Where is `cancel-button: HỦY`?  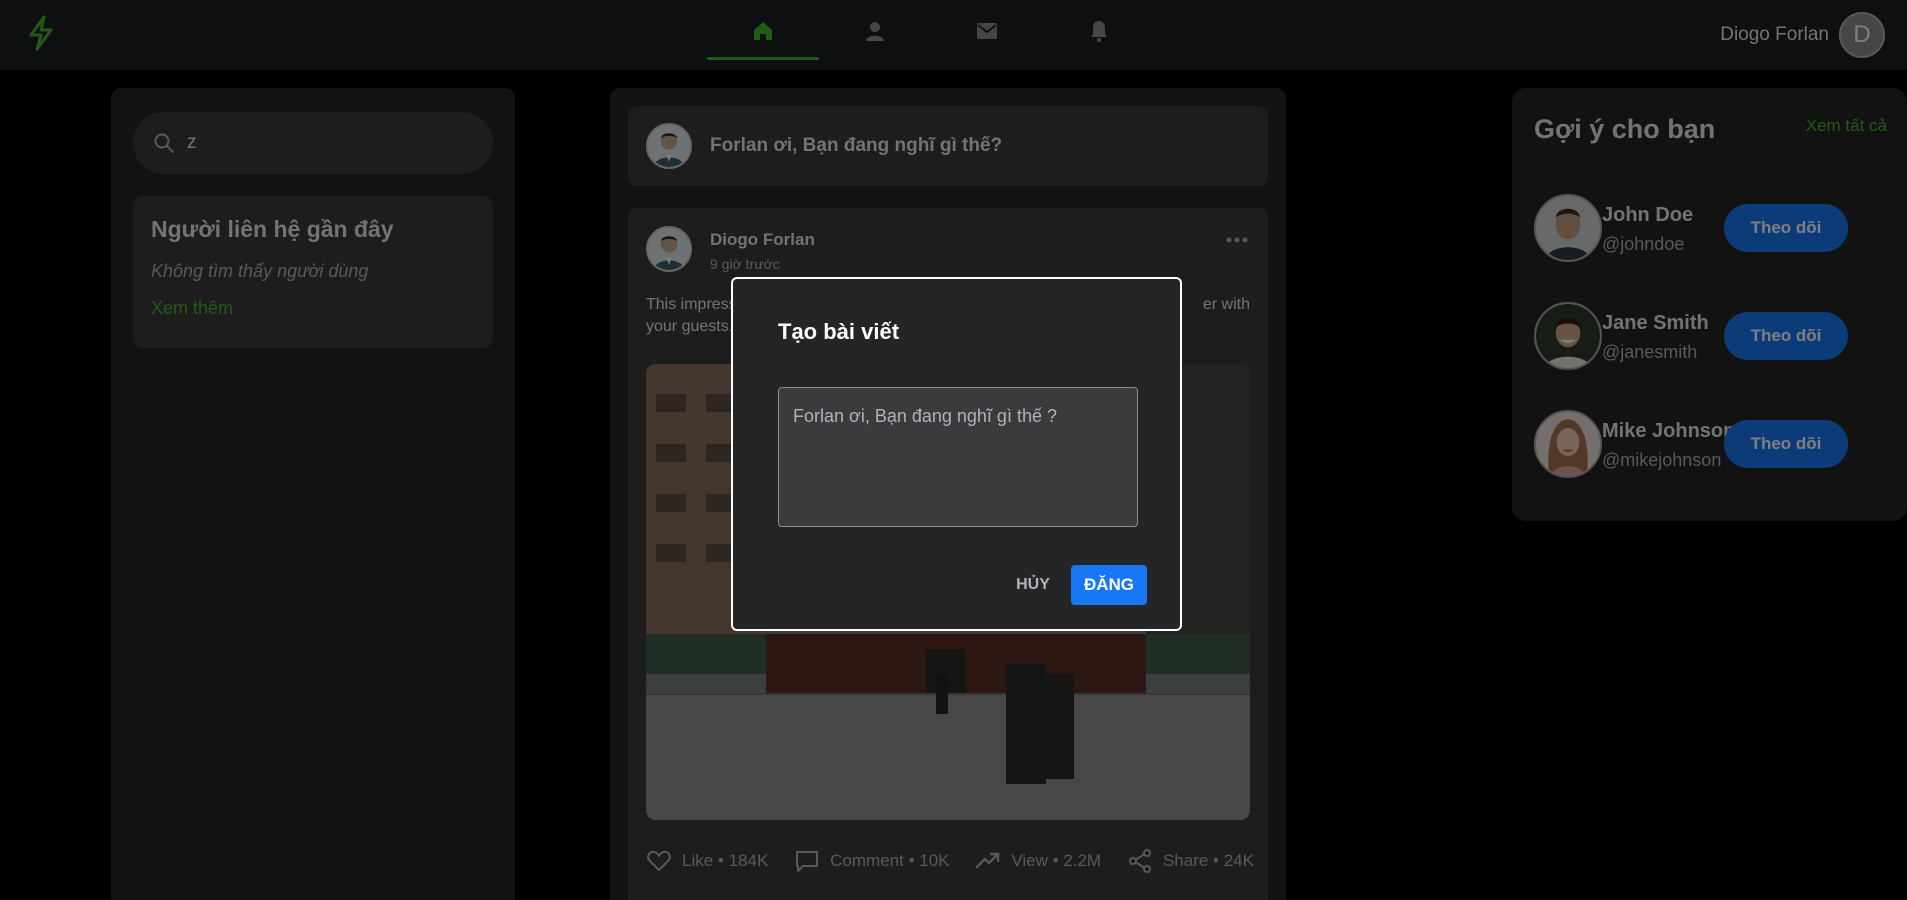 cancel-button: HỦY is located at coordinates (1033, 585).